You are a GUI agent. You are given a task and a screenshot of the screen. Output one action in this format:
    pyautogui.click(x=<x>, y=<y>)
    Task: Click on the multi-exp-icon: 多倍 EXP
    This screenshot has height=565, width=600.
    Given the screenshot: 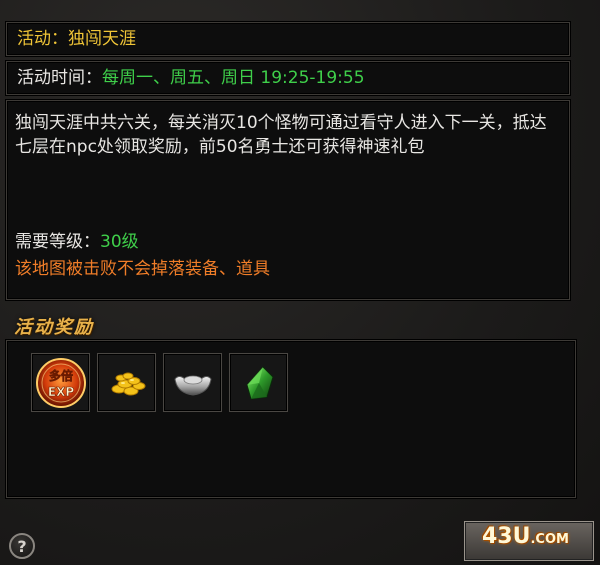 What is the action you would take?
    pyautogui.click(x=60, y=382)
    